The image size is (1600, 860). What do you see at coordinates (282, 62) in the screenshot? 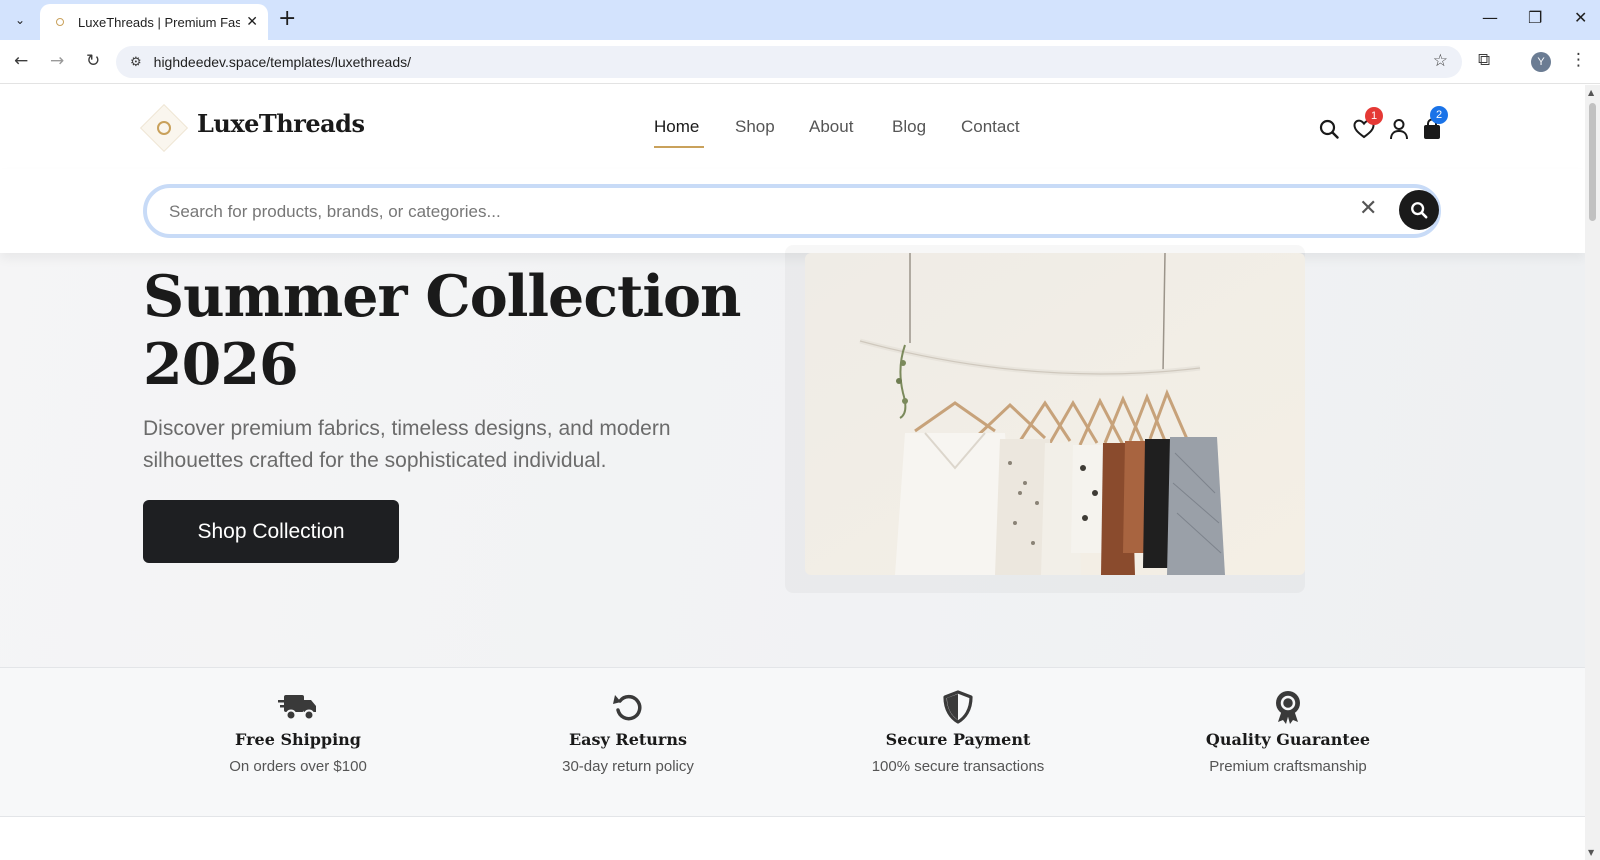
I see `url-text: highdeedev.space/templates/luxethreads/` at bounding box center [282, 62].